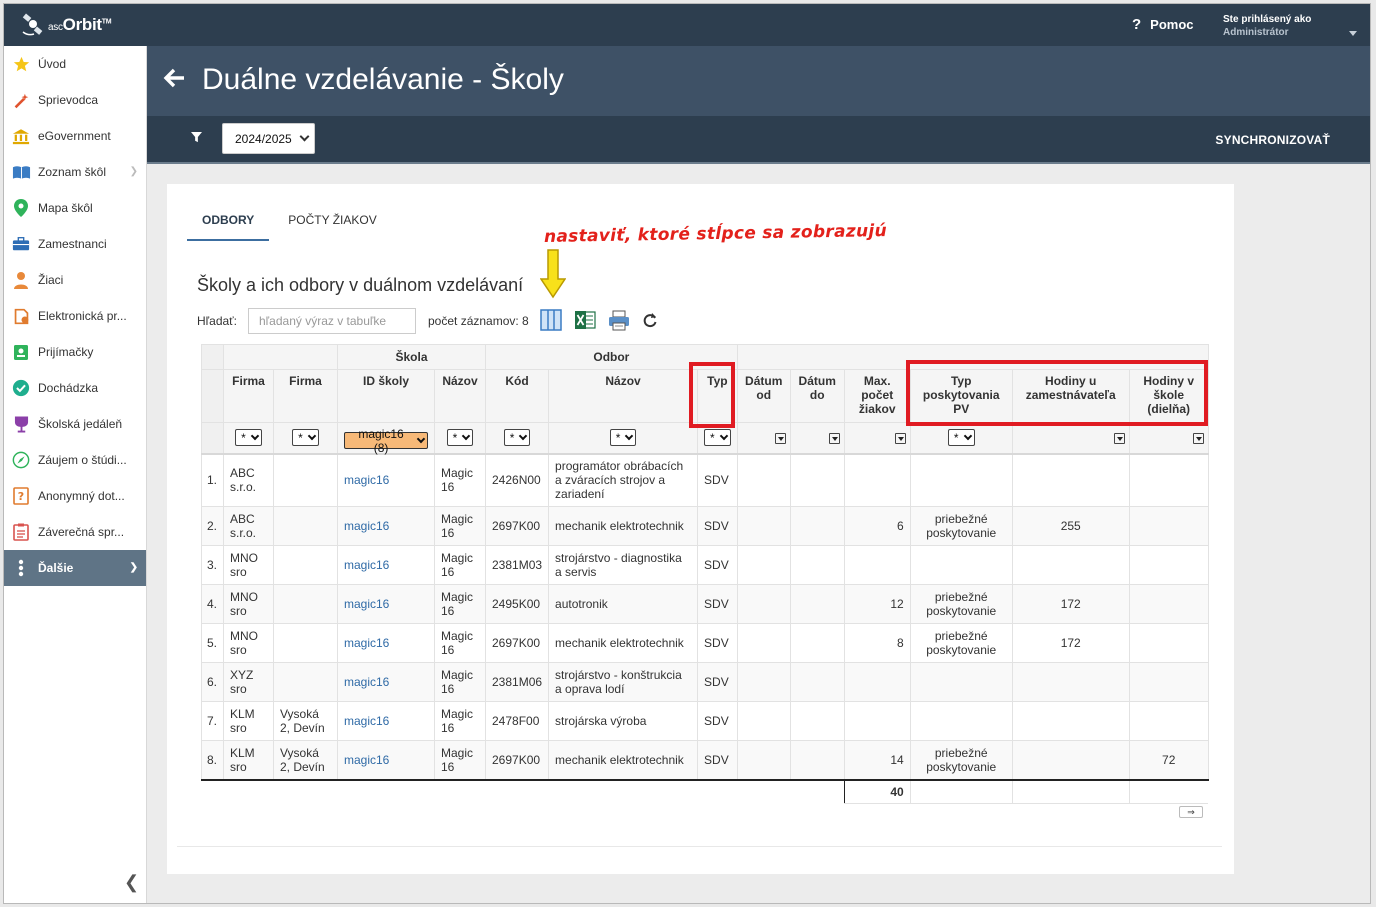 Image resolution: width=1376 pixels, height=907 pixels. Describe the element at coordinates (386, 396) in the screenshot. I see `col-id-skoly: ID školy` at that location.